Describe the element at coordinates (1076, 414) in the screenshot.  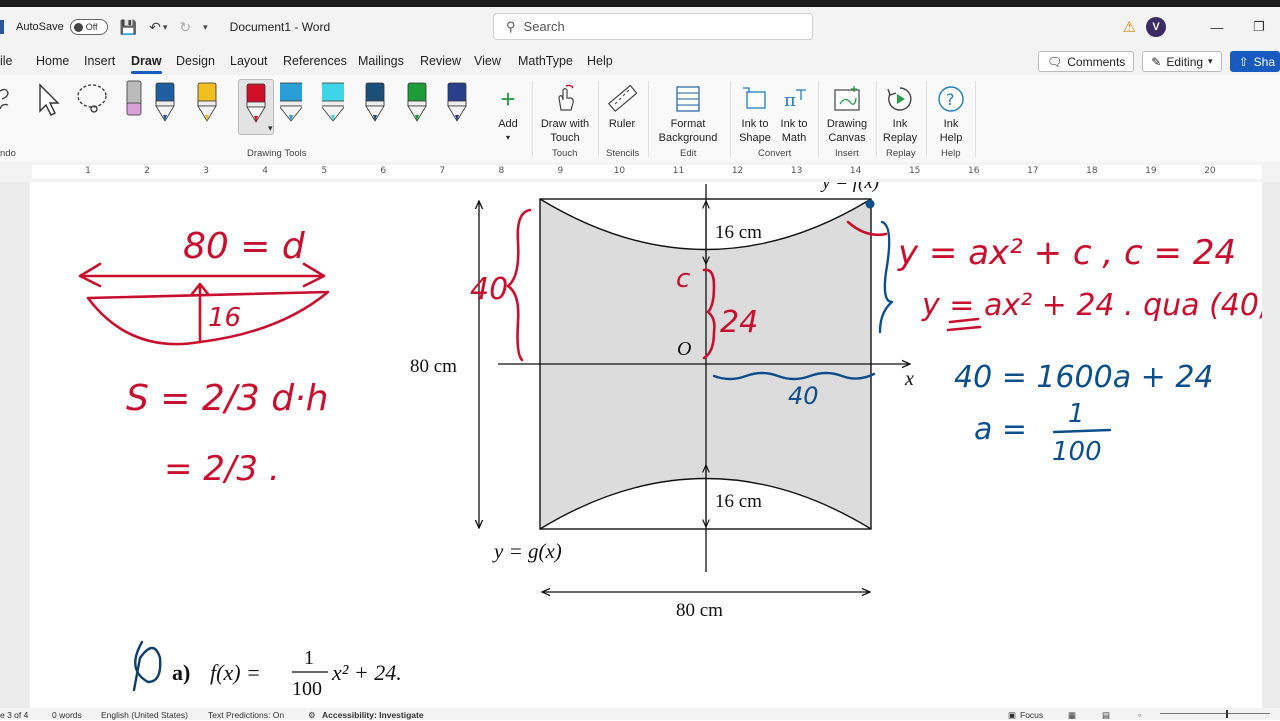
I see `ink-eq4-num: 1` at that location.